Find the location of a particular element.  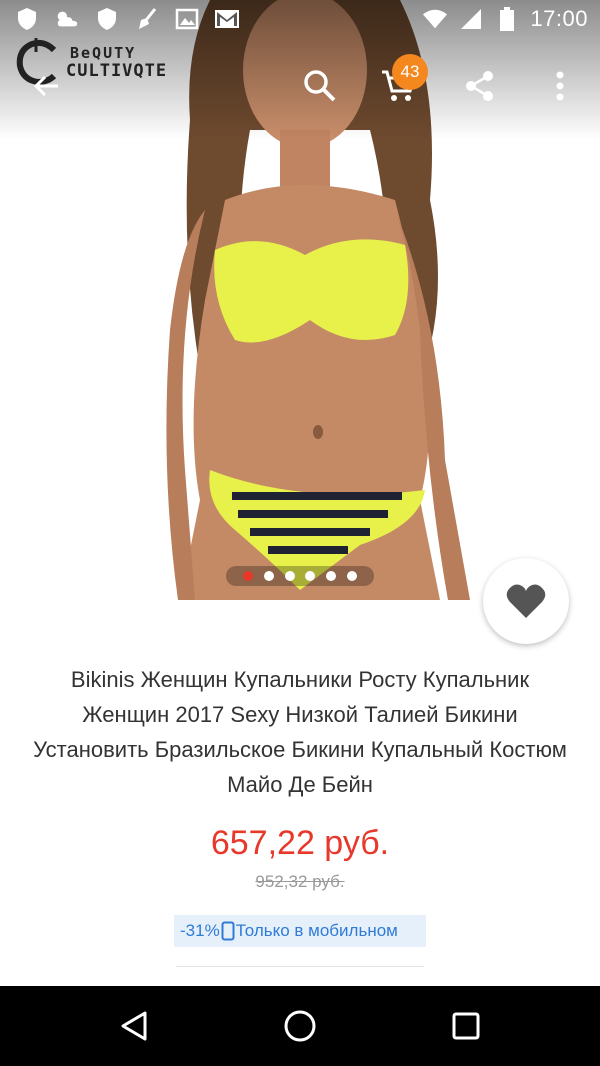

heart-icon is located at coordinates (526, 601).